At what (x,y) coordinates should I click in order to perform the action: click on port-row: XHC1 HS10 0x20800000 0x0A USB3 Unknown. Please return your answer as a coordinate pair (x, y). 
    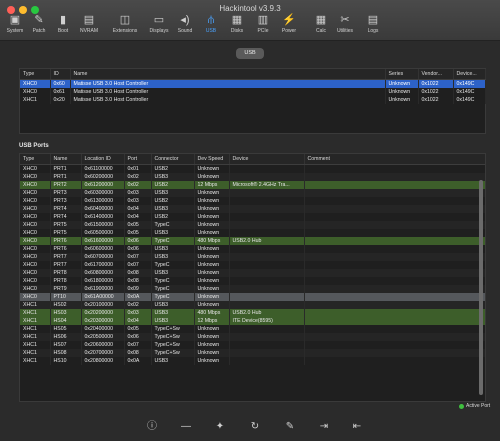
    Looking at the image, I should click on (252, 361).